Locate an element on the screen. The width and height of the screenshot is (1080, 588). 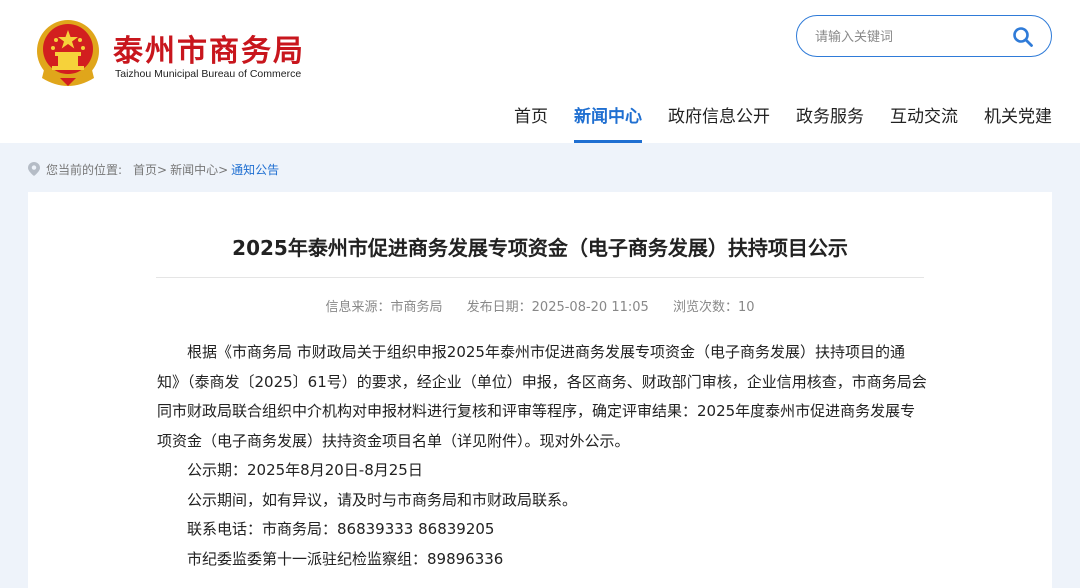
breadcrumb-prefix: 您当前的位置: is located at coordinates (84, 169).